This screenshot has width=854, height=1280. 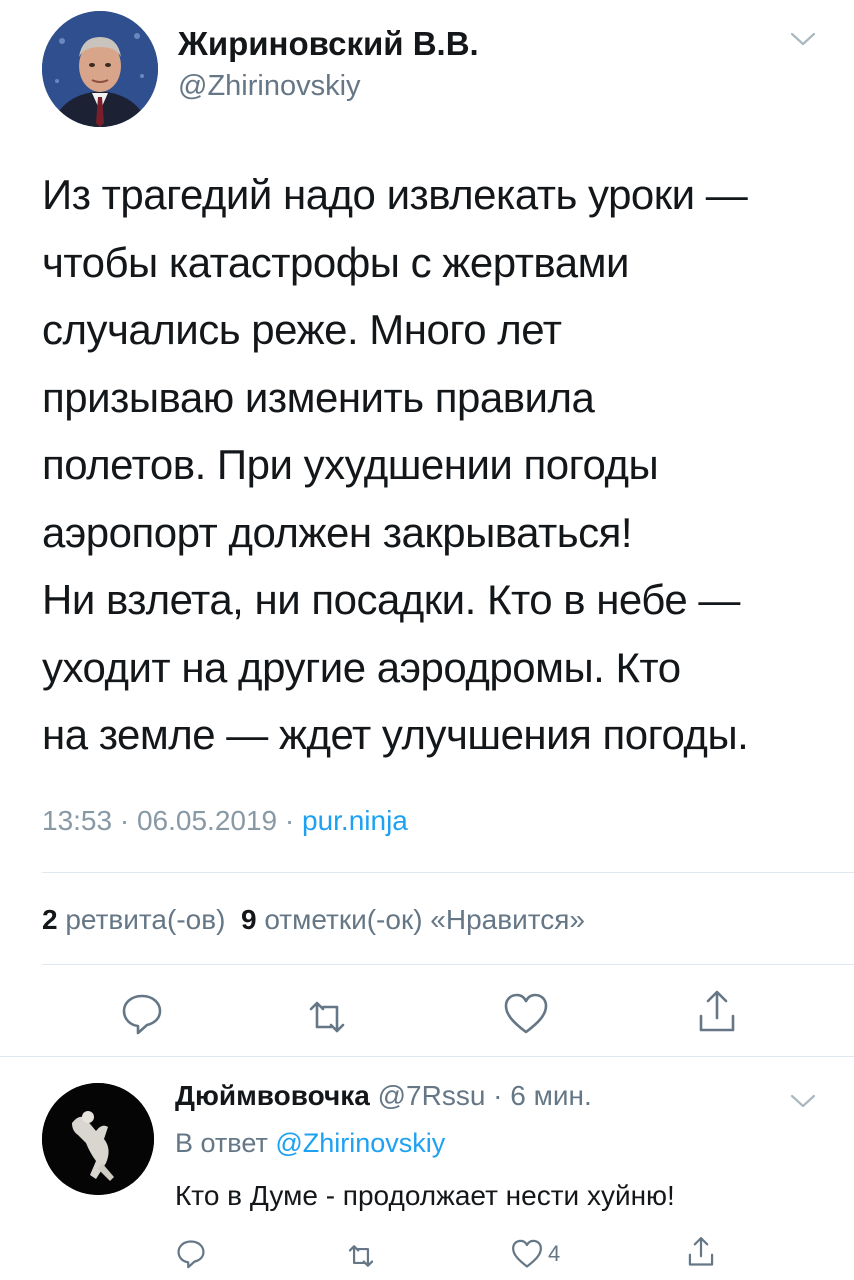 I want to click on tweet-text-line: полетов. При ухудшении погоды, so click(x=350, y=464).